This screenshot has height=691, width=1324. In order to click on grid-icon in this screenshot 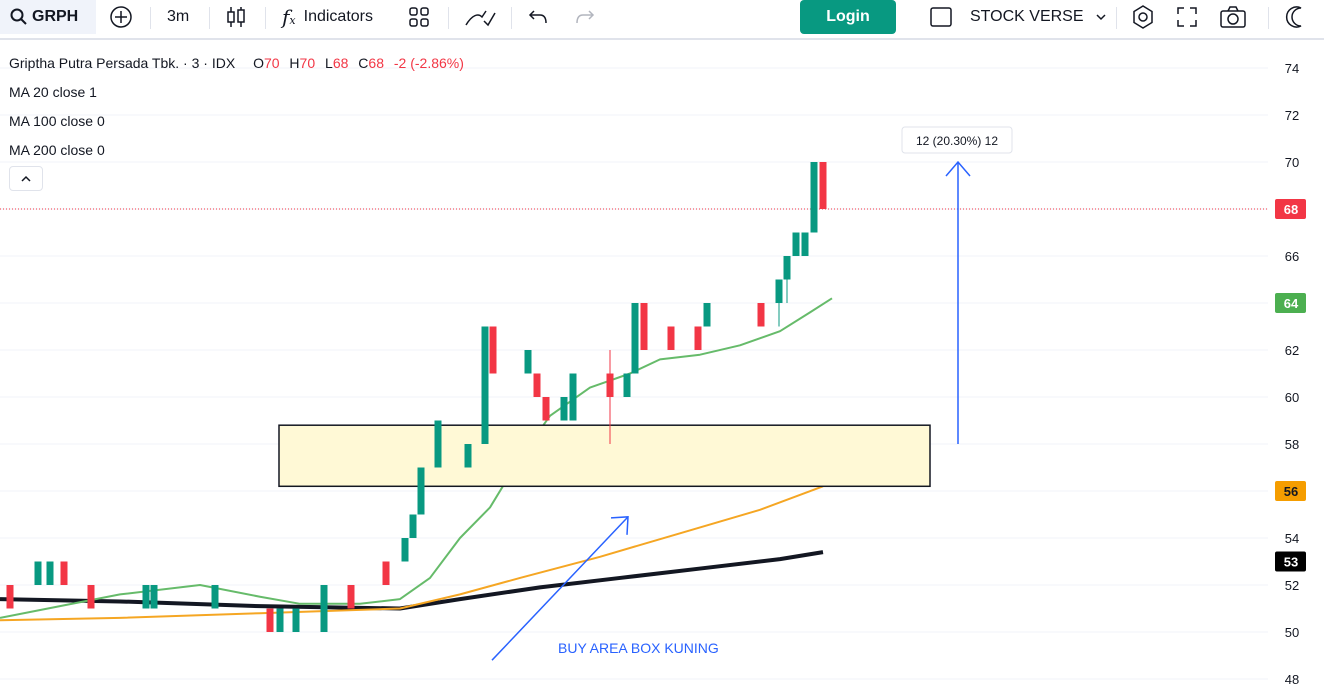, I will do `click(419, 17)`.